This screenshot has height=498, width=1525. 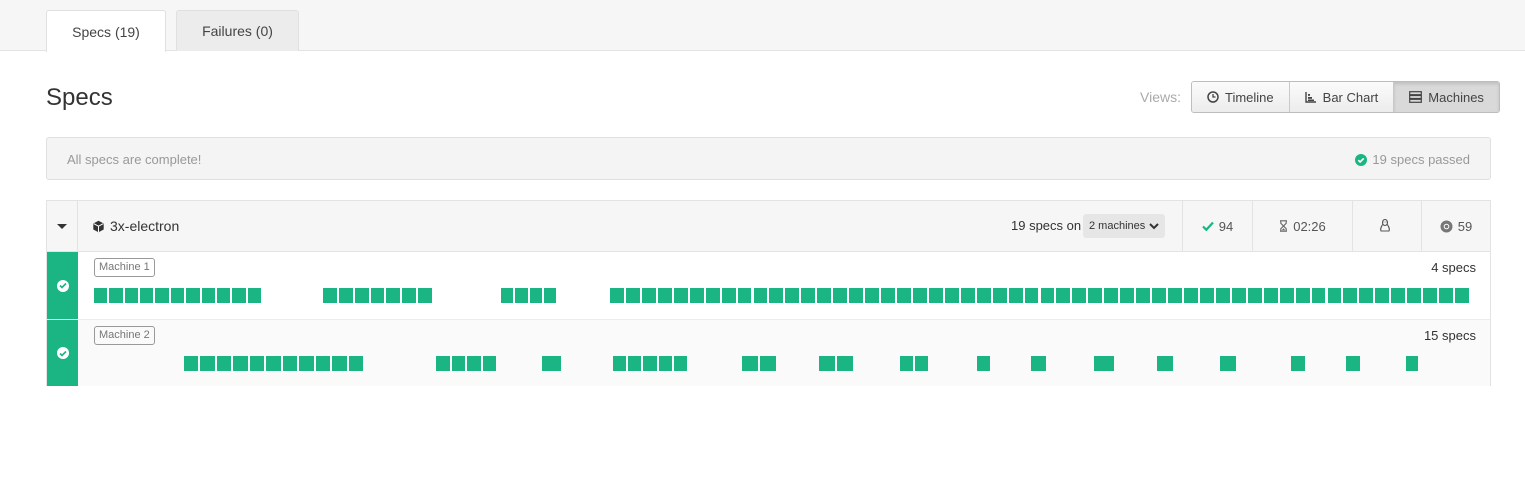 What do you see at coordinates (1124, 226) in the screenshot?
I see `machines-dropdown: 2 machines` at bounding box center [1124, 226].